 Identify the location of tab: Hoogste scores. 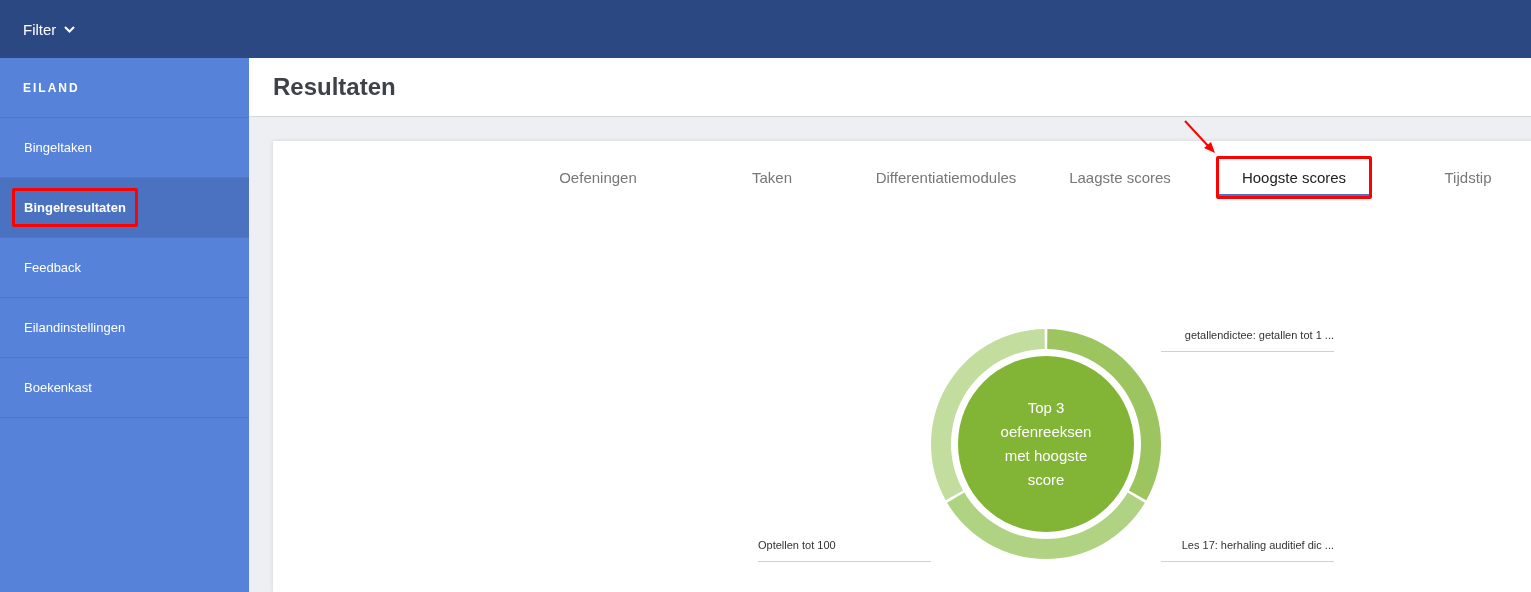
(1294, 177).